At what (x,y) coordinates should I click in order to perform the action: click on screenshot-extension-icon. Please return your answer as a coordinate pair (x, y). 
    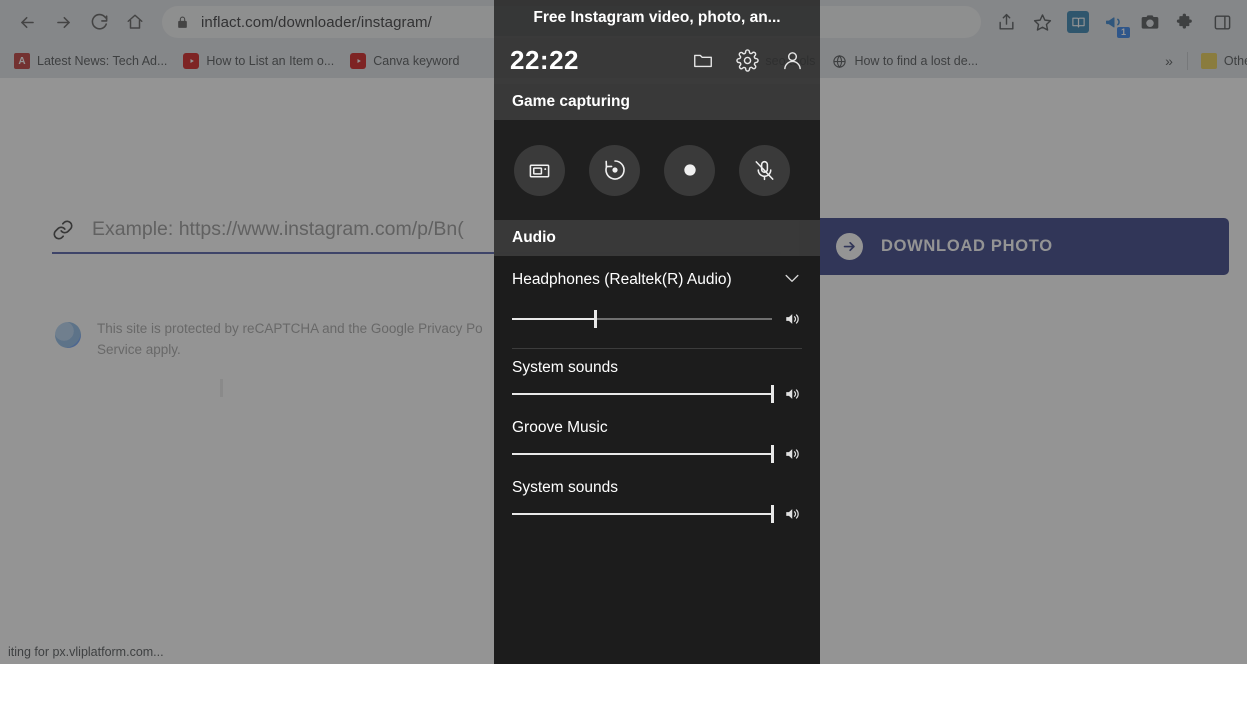
    Looking at the image, I should click on (1150, 22).